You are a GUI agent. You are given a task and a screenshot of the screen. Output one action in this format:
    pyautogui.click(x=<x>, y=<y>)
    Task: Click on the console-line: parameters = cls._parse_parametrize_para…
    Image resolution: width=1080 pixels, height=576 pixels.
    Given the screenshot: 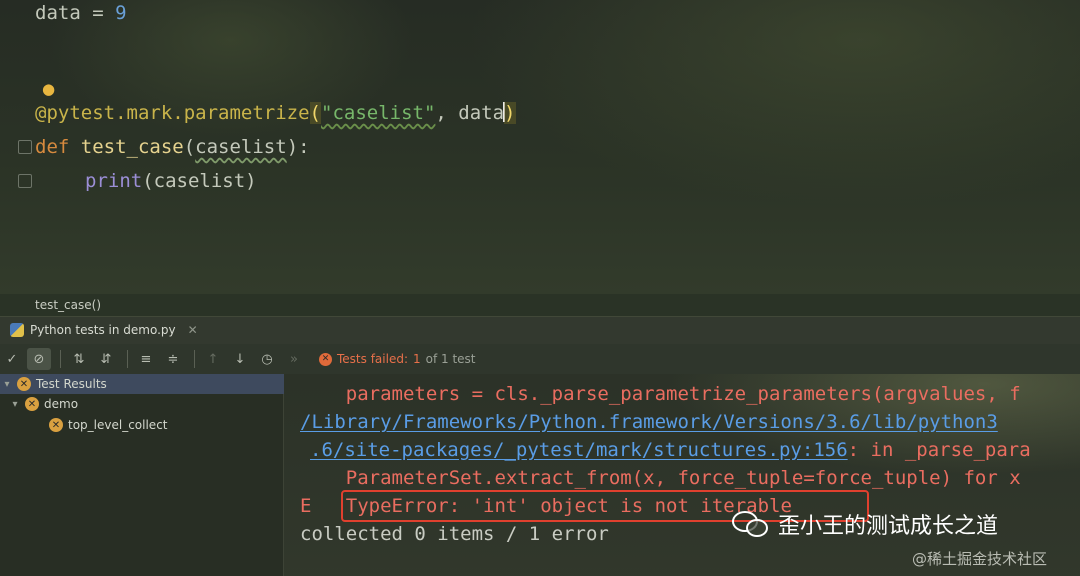 What is the action you would take?
    pyautogui.click(x=660, y=394)
    